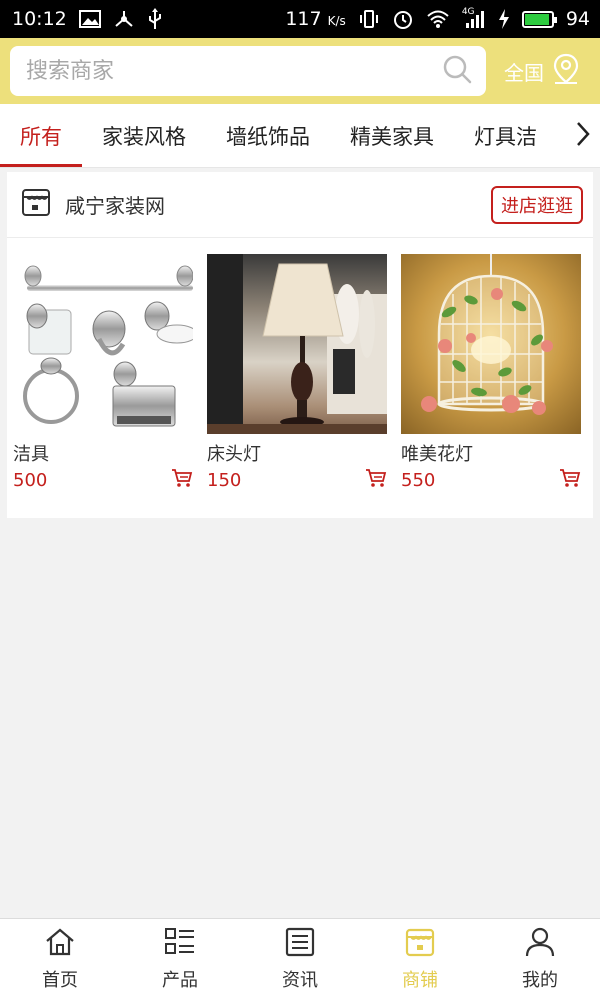 This screenshot has height=1000, width=600. Describe the element at coordinates (491, 453) in the screenshot. I see `product-name: 唯美花灯` at that location.